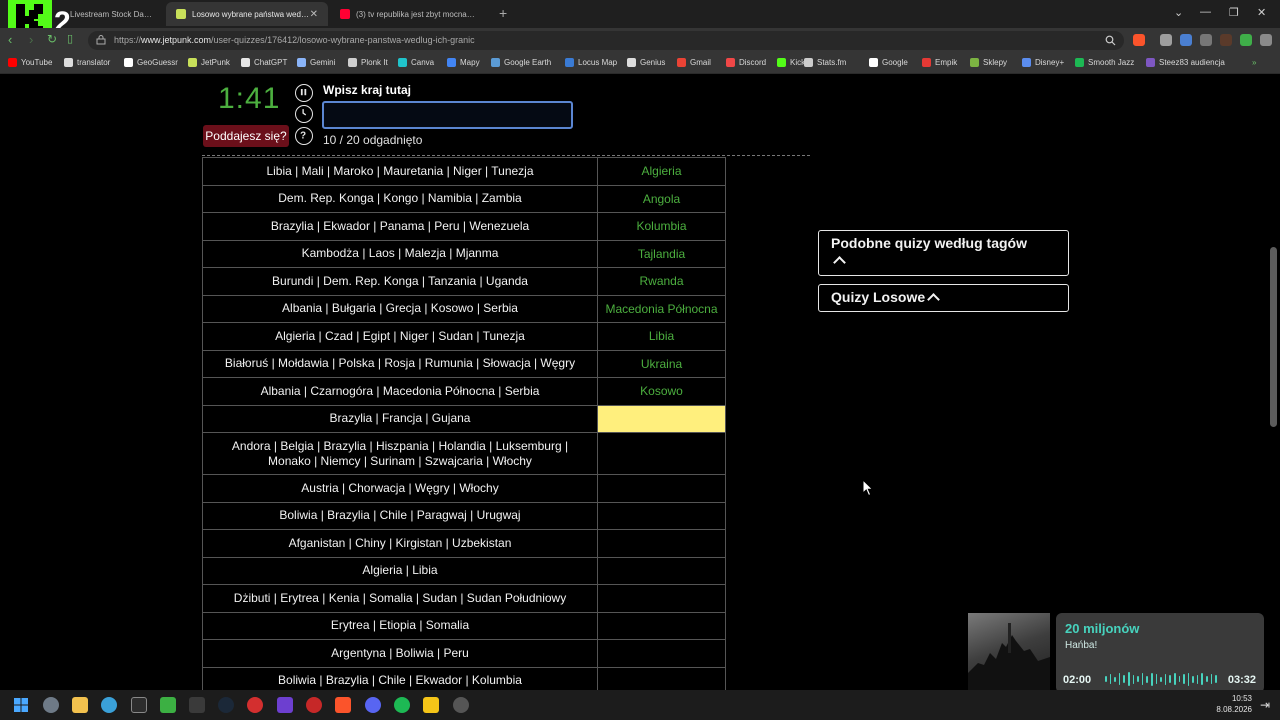 The height and width of the screenshot is (720, 1280). Describe the element at coordinates (87, 62) in the screenshot. I see `bookmark-item: translator` at that location.